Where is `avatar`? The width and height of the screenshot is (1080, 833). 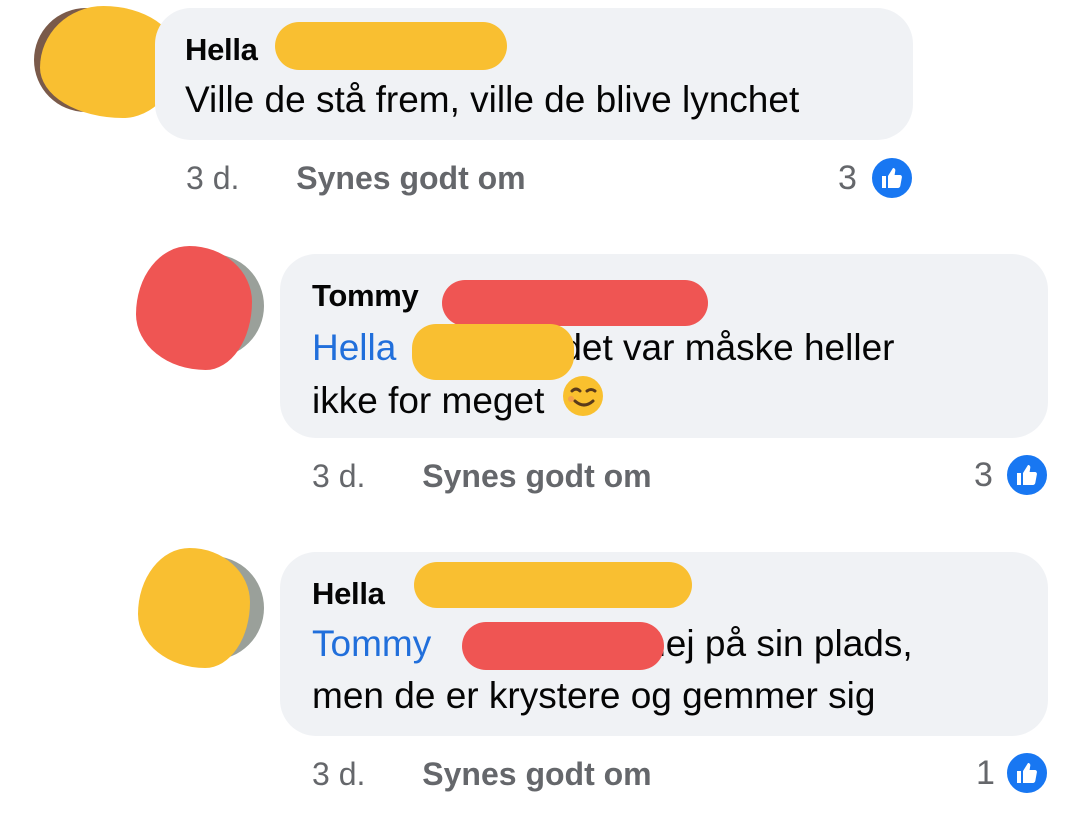 avatar is located at coordinates (201, 608).